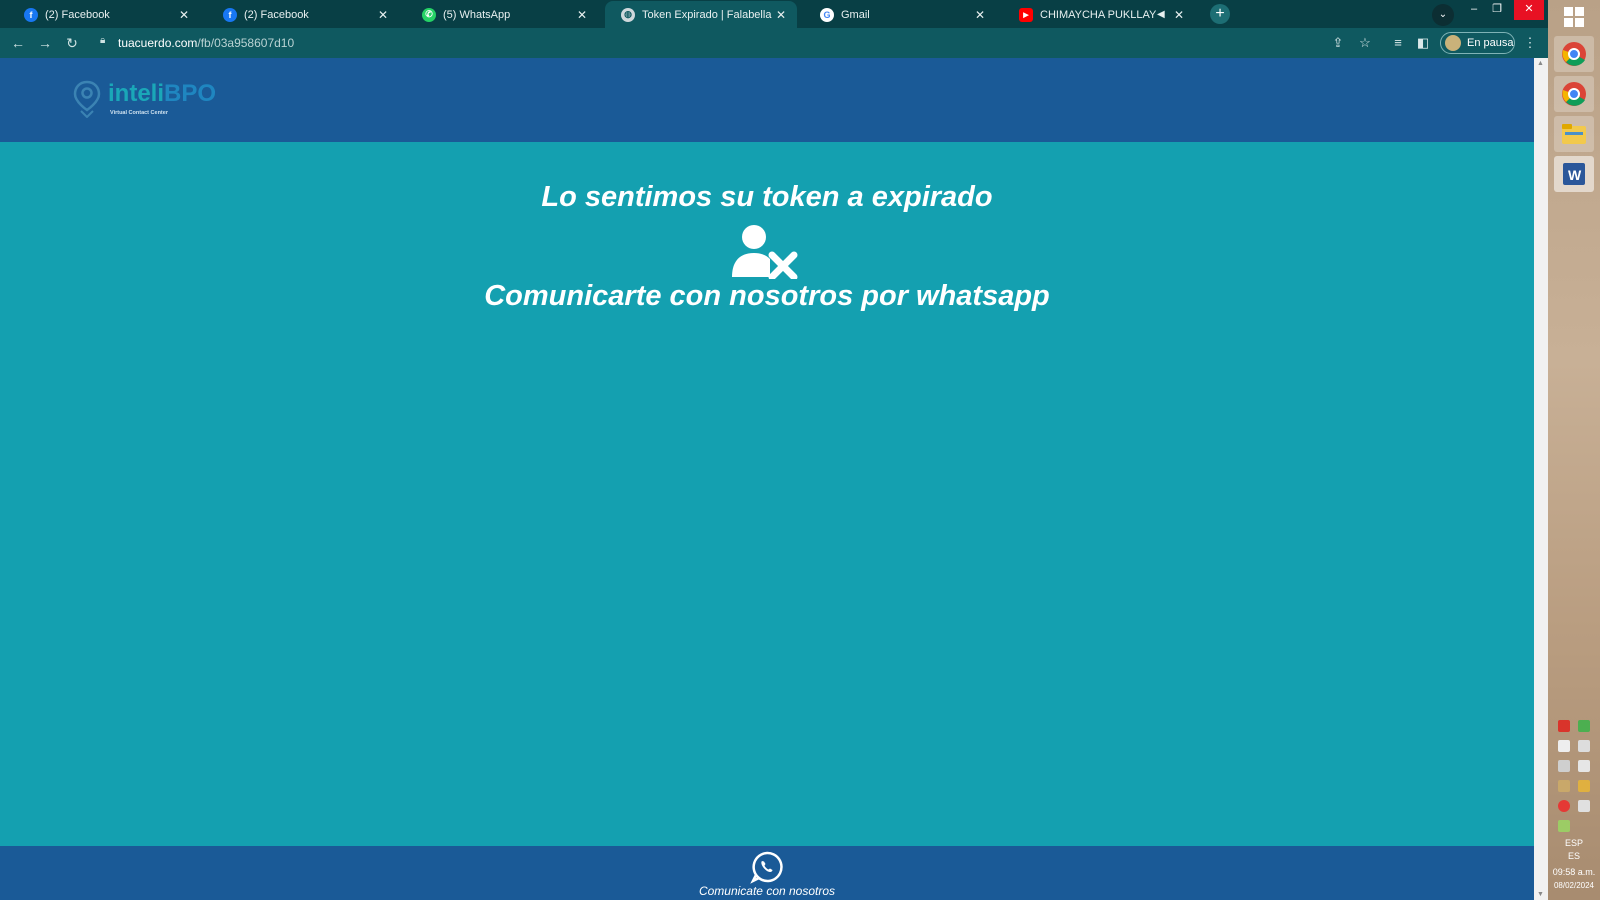 The width and height of the screenshot is (1600, 900). I want to click on tray-volume-icon, so click(1584, 766).